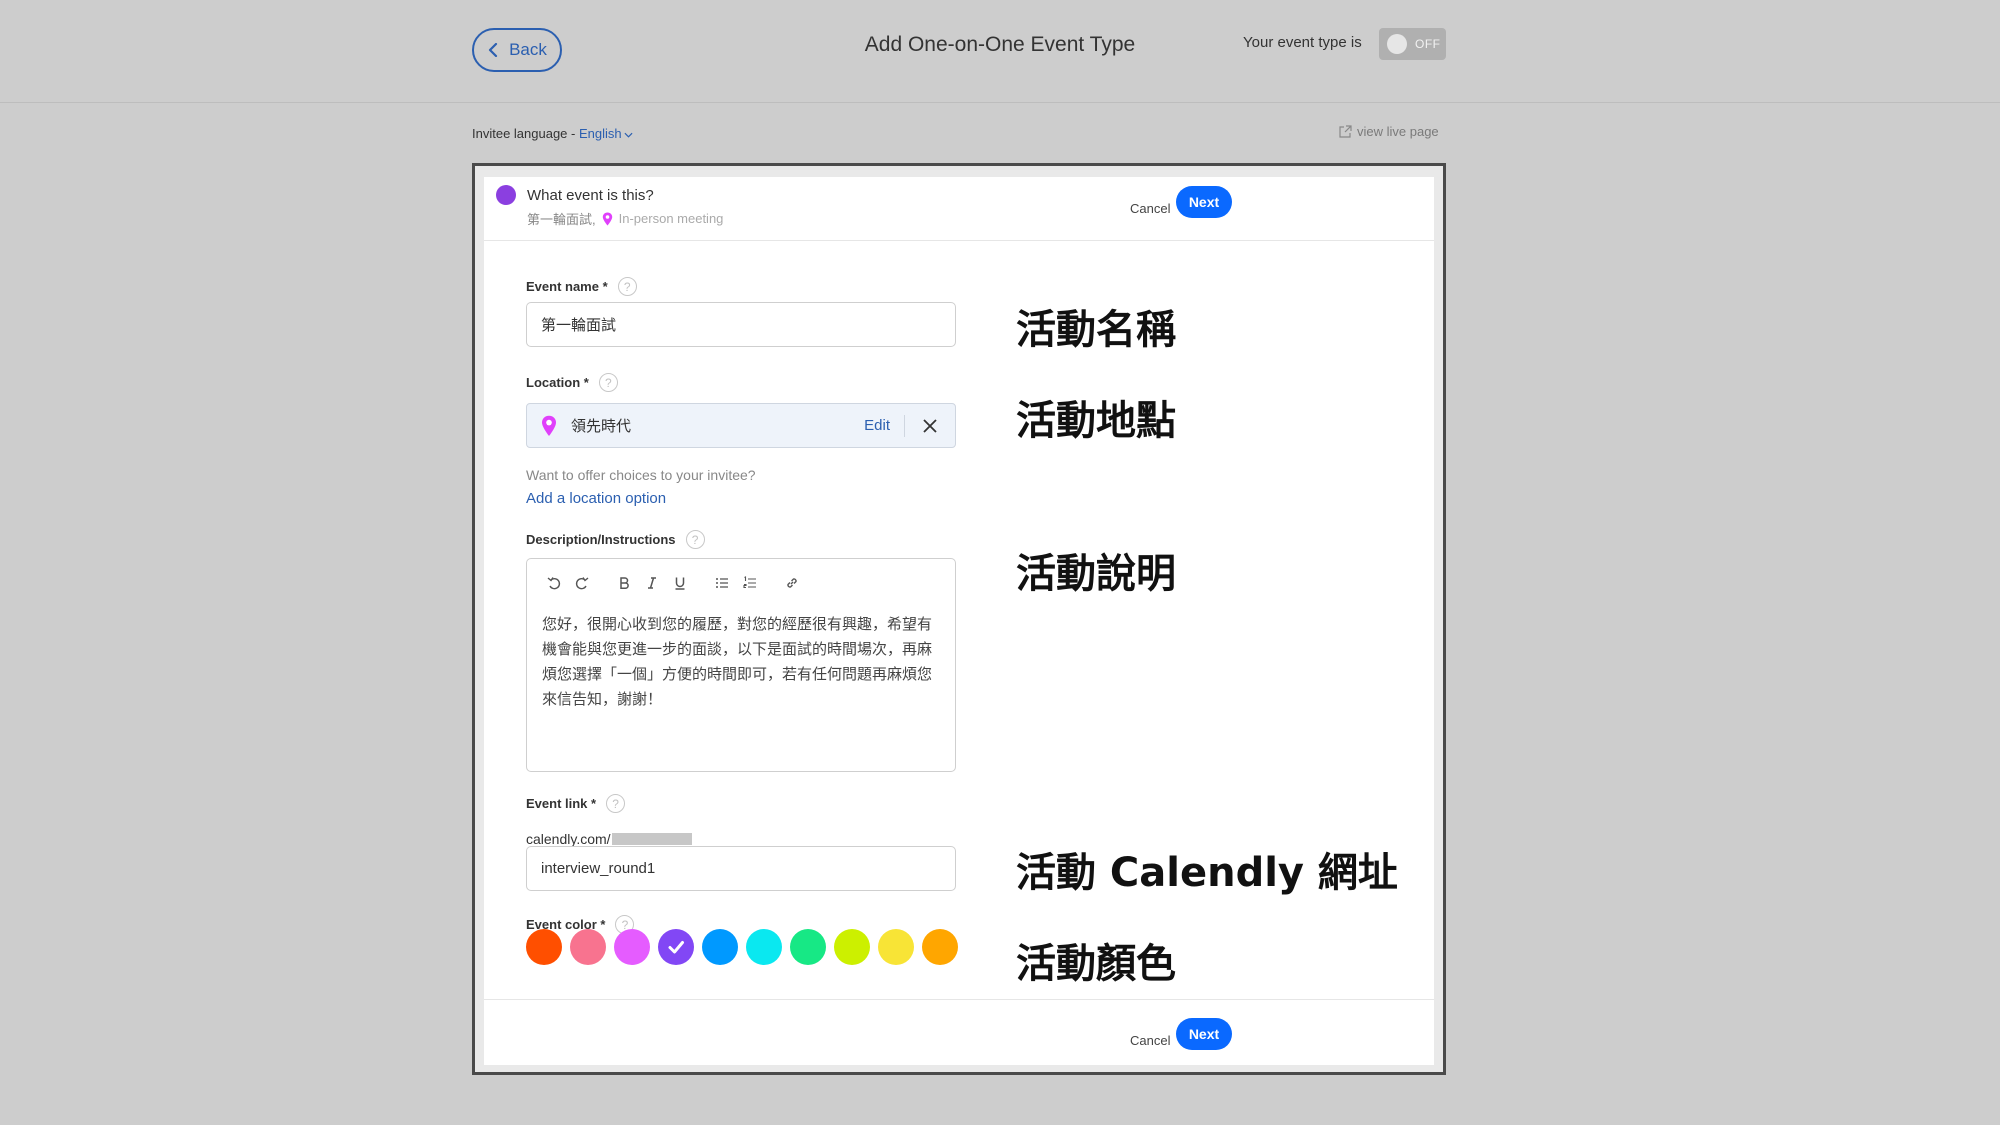  What do you see at coordinates (741, 868) in the screenshot?
I see `event-link-input: interview_round1` at bounding box center [741, 868].